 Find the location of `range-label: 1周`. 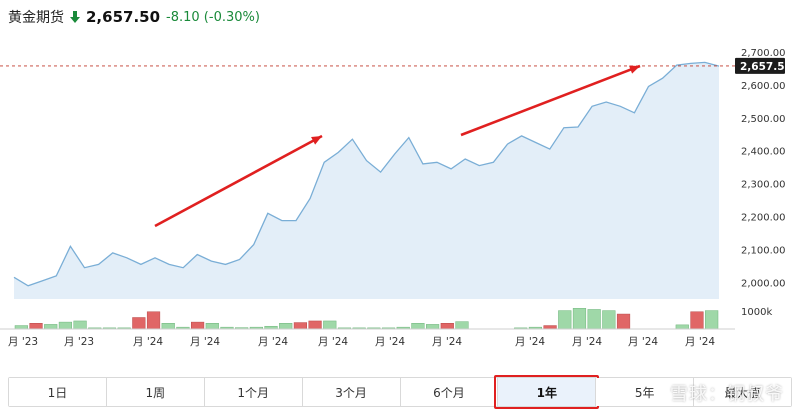

range-label: 1周 is located at coordinates (155, 392).